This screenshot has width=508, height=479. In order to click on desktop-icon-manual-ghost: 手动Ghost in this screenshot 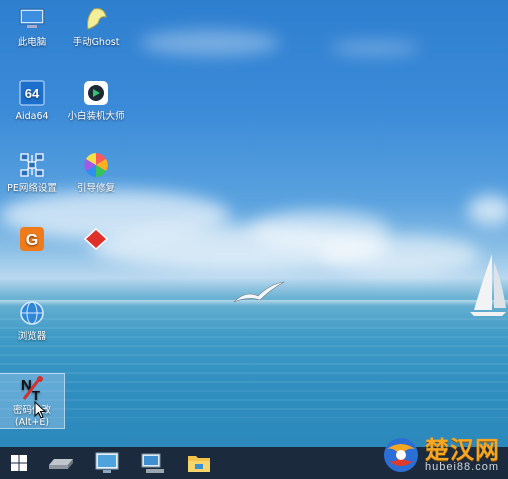, I will do `click(96, 26)`.